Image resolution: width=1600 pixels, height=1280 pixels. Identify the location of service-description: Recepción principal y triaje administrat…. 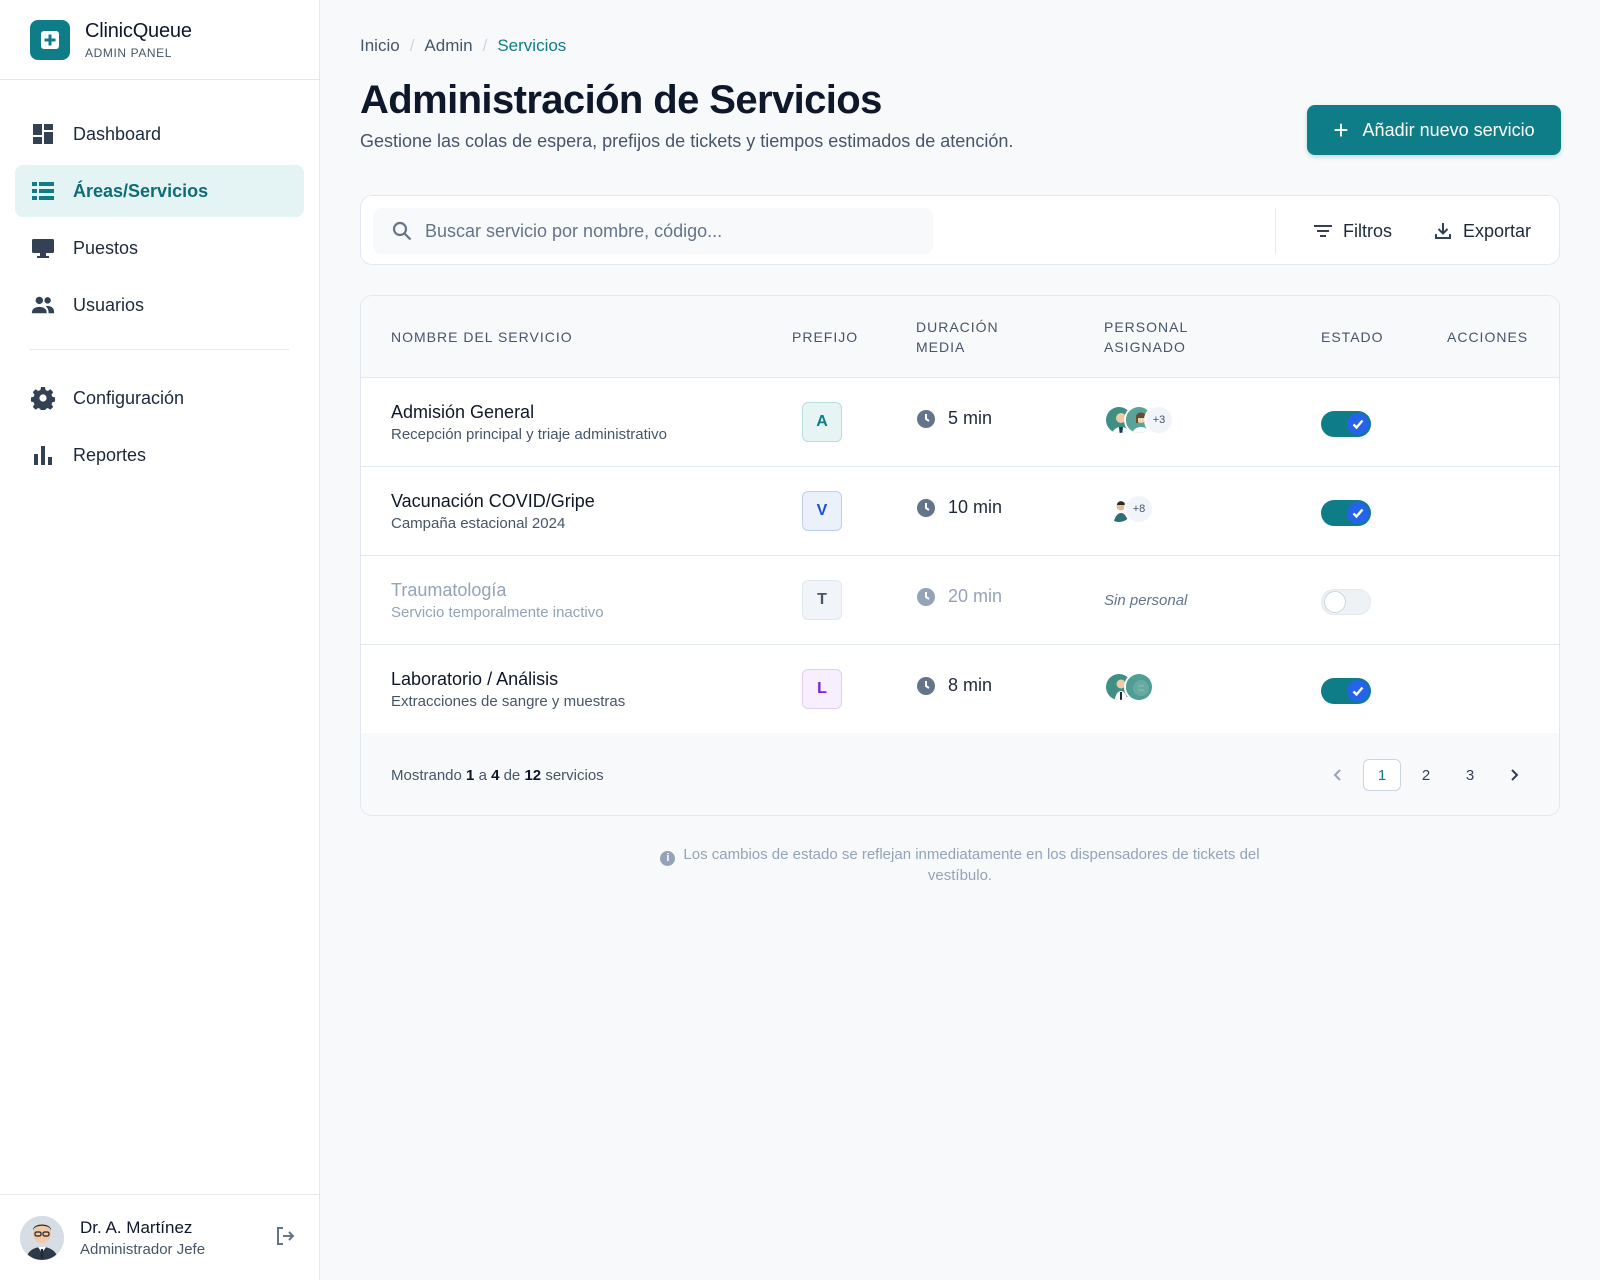
(529, 434).